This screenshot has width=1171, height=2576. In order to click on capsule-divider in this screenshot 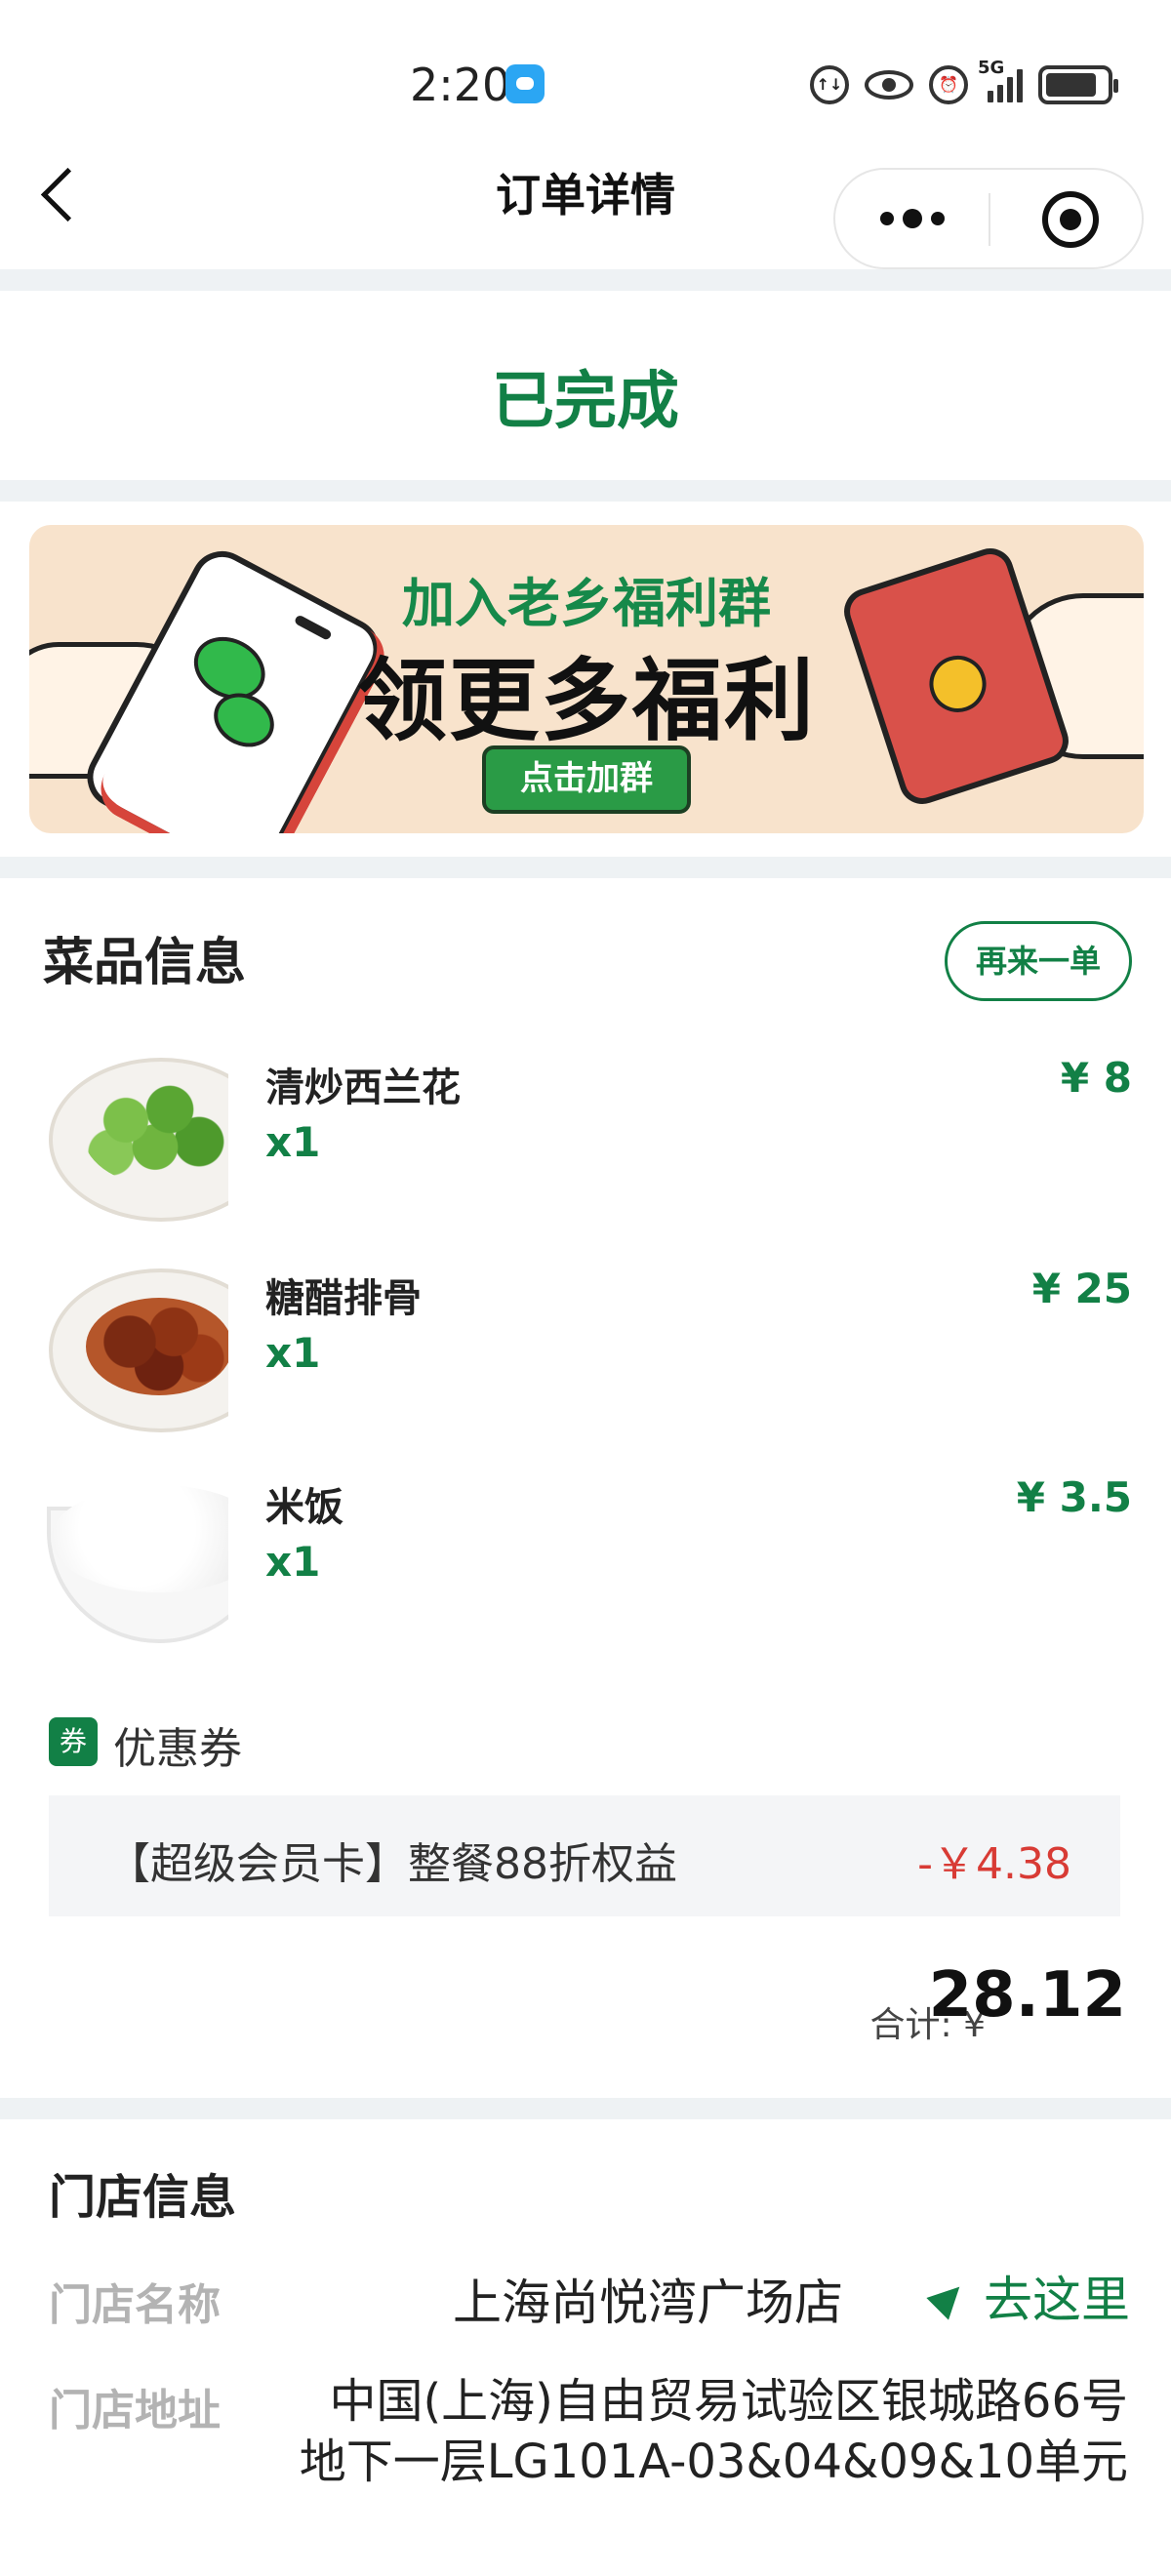, I will do `click(989, 219)`.